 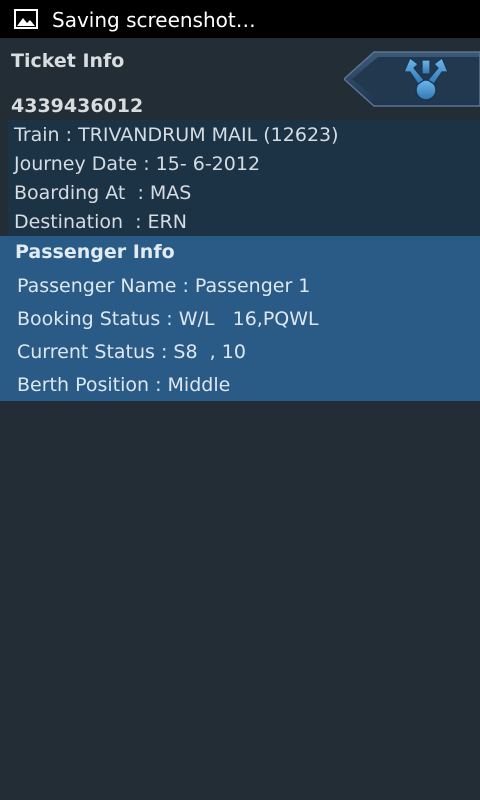 I want to click on current-status: Current Status : S8 , 10, so click(x=131, y=352).